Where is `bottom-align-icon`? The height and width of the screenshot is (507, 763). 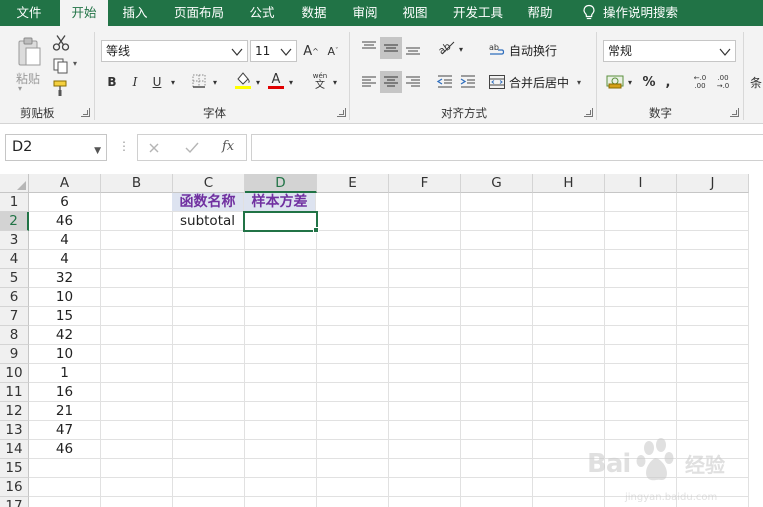 bottom-align-icon is located at coordinates (413, 48).